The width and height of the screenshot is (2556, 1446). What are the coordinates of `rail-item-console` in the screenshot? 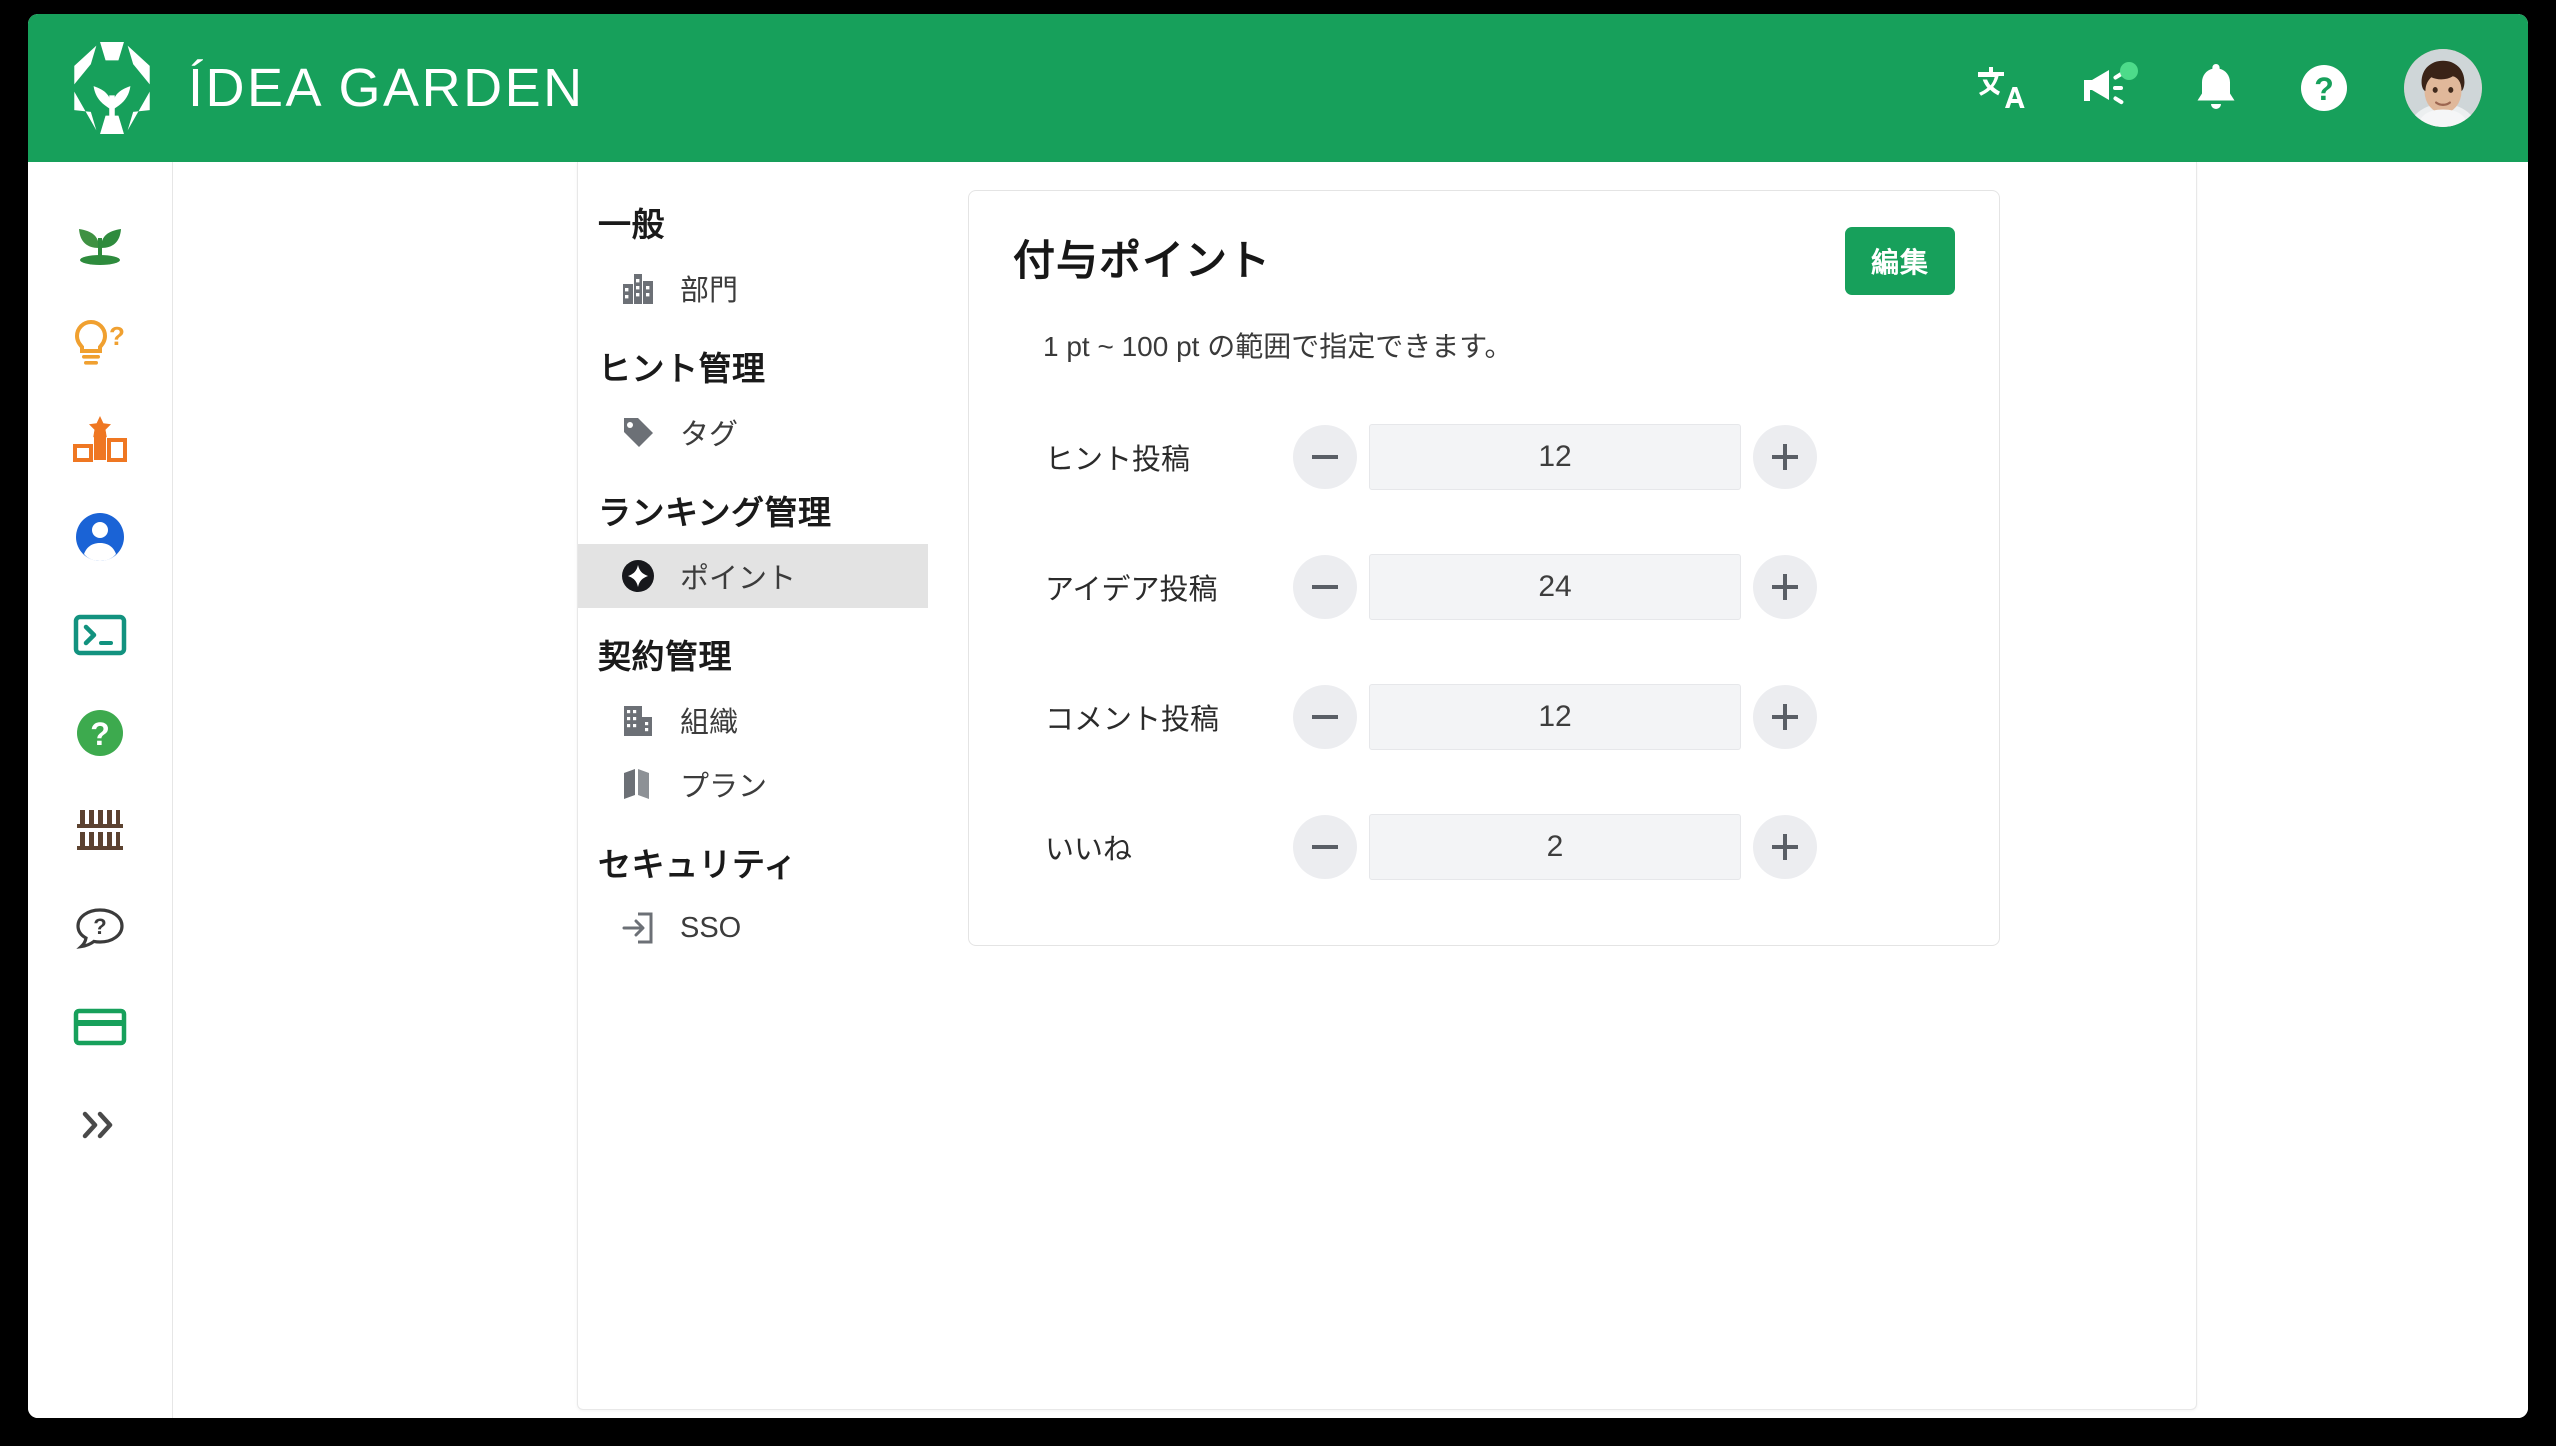 It's located at (100, 635).